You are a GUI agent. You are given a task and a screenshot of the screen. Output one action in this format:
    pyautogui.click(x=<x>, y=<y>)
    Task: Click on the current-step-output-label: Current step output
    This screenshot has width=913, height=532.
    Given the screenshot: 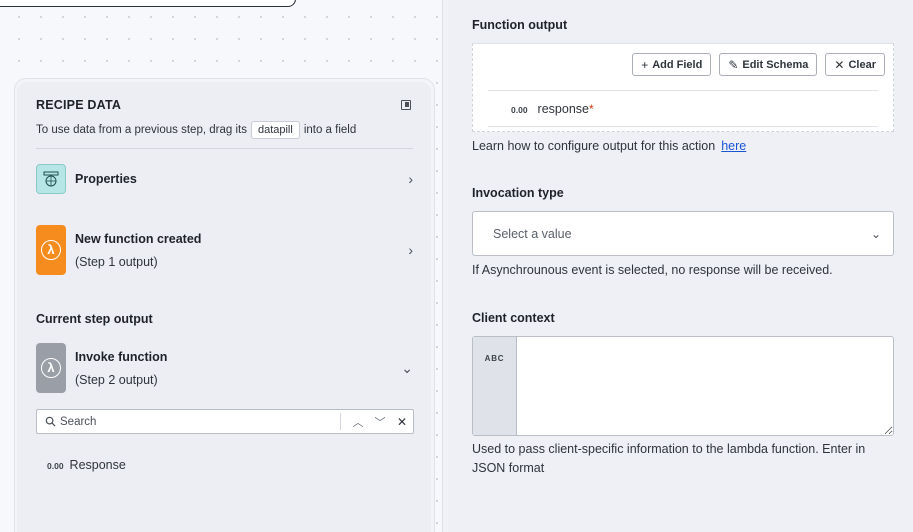 What is the action you would take?
    pyautogui.click(x=94, y=319)
    